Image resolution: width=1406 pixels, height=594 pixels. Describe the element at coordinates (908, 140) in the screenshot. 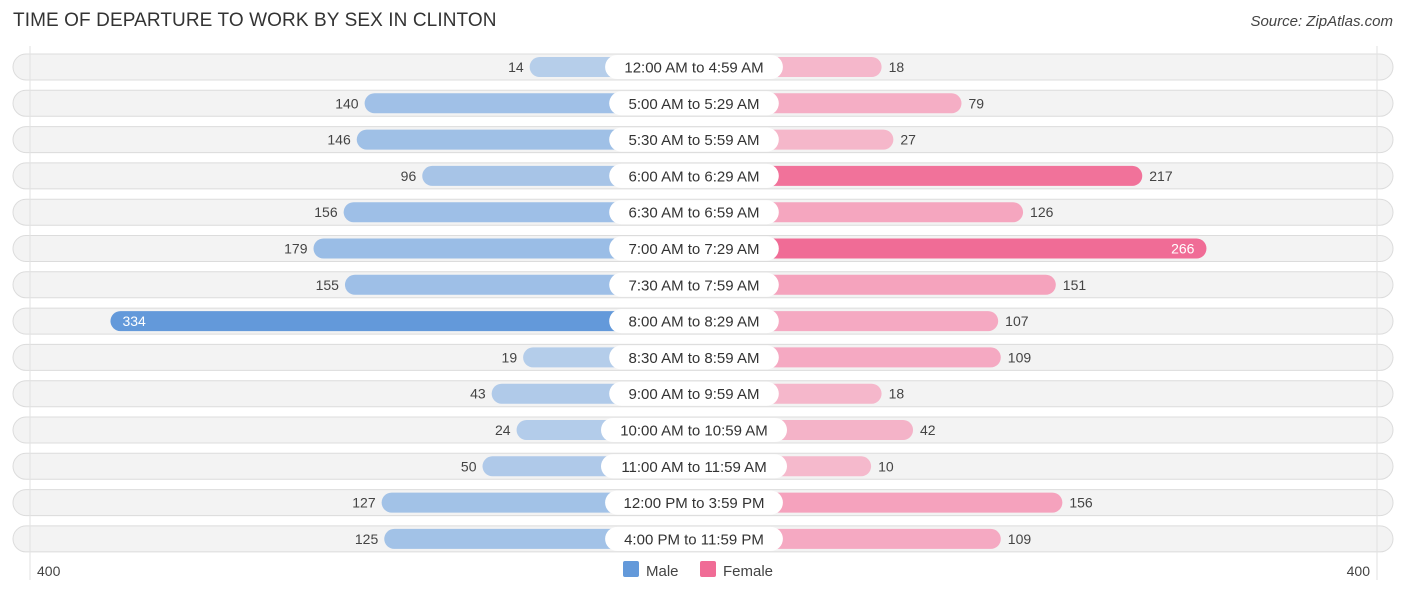

I see `female-value-label: 27` at that location.